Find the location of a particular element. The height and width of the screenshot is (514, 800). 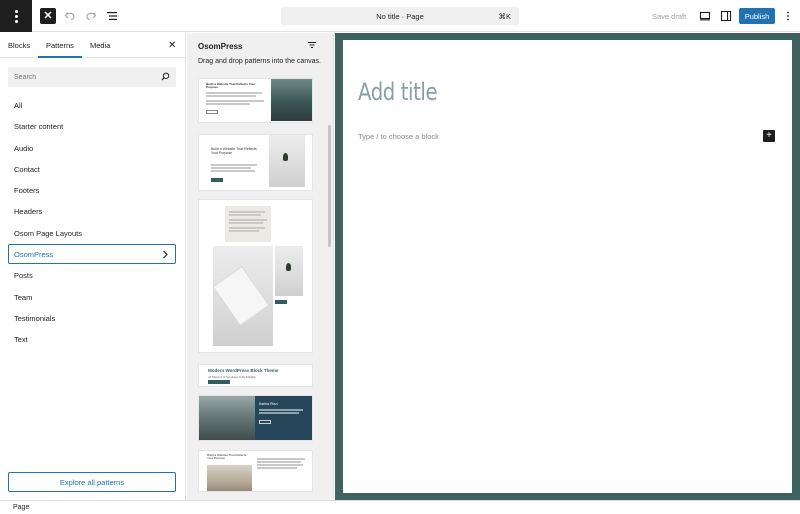

undo-icon is located at coordinates (69, 16).